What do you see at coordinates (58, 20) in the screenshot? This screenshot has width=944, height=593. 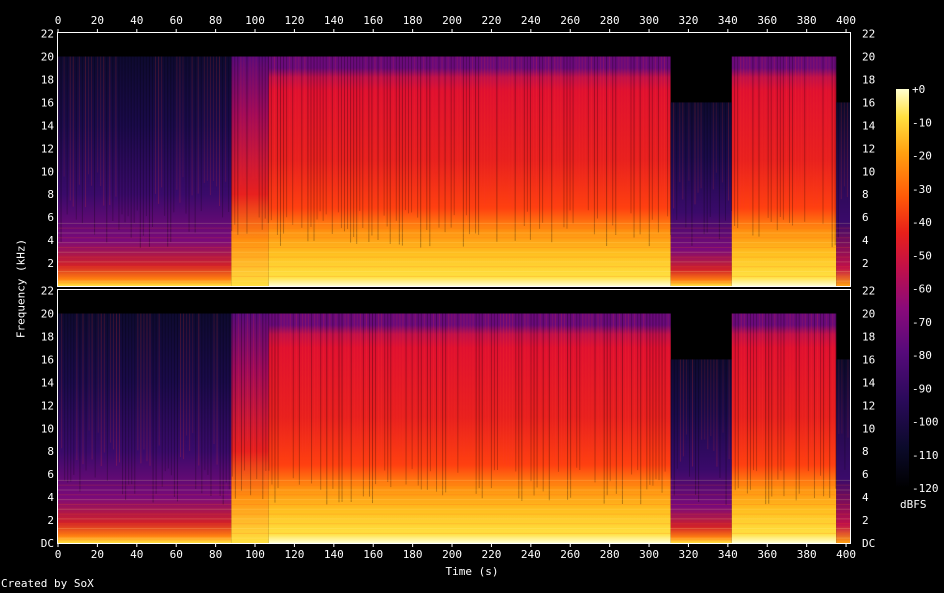 I see `x-tick-label-top: 0` at bounding box center [58, 20].